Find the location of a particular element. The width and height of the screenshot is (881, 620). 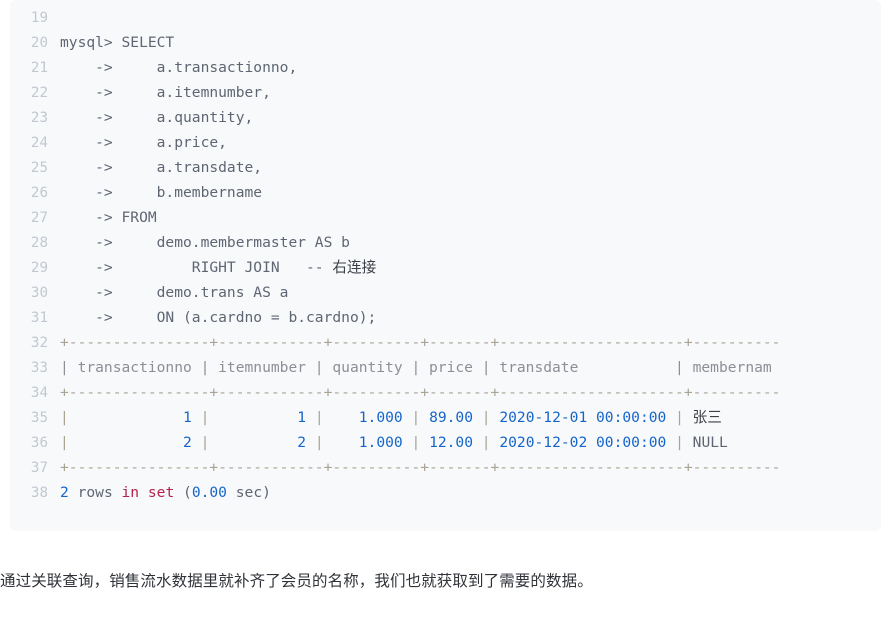

line-number: 32 is located at coordinates (39, 343).